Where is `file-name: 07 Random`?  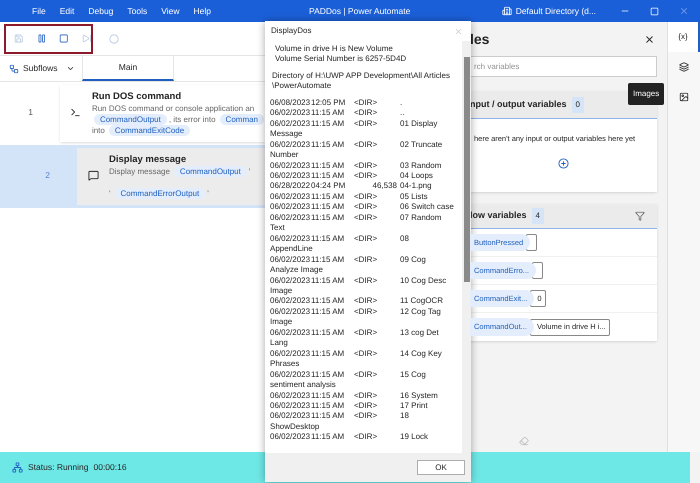
file-name: 07 Random is located at coordinates (421, 218).